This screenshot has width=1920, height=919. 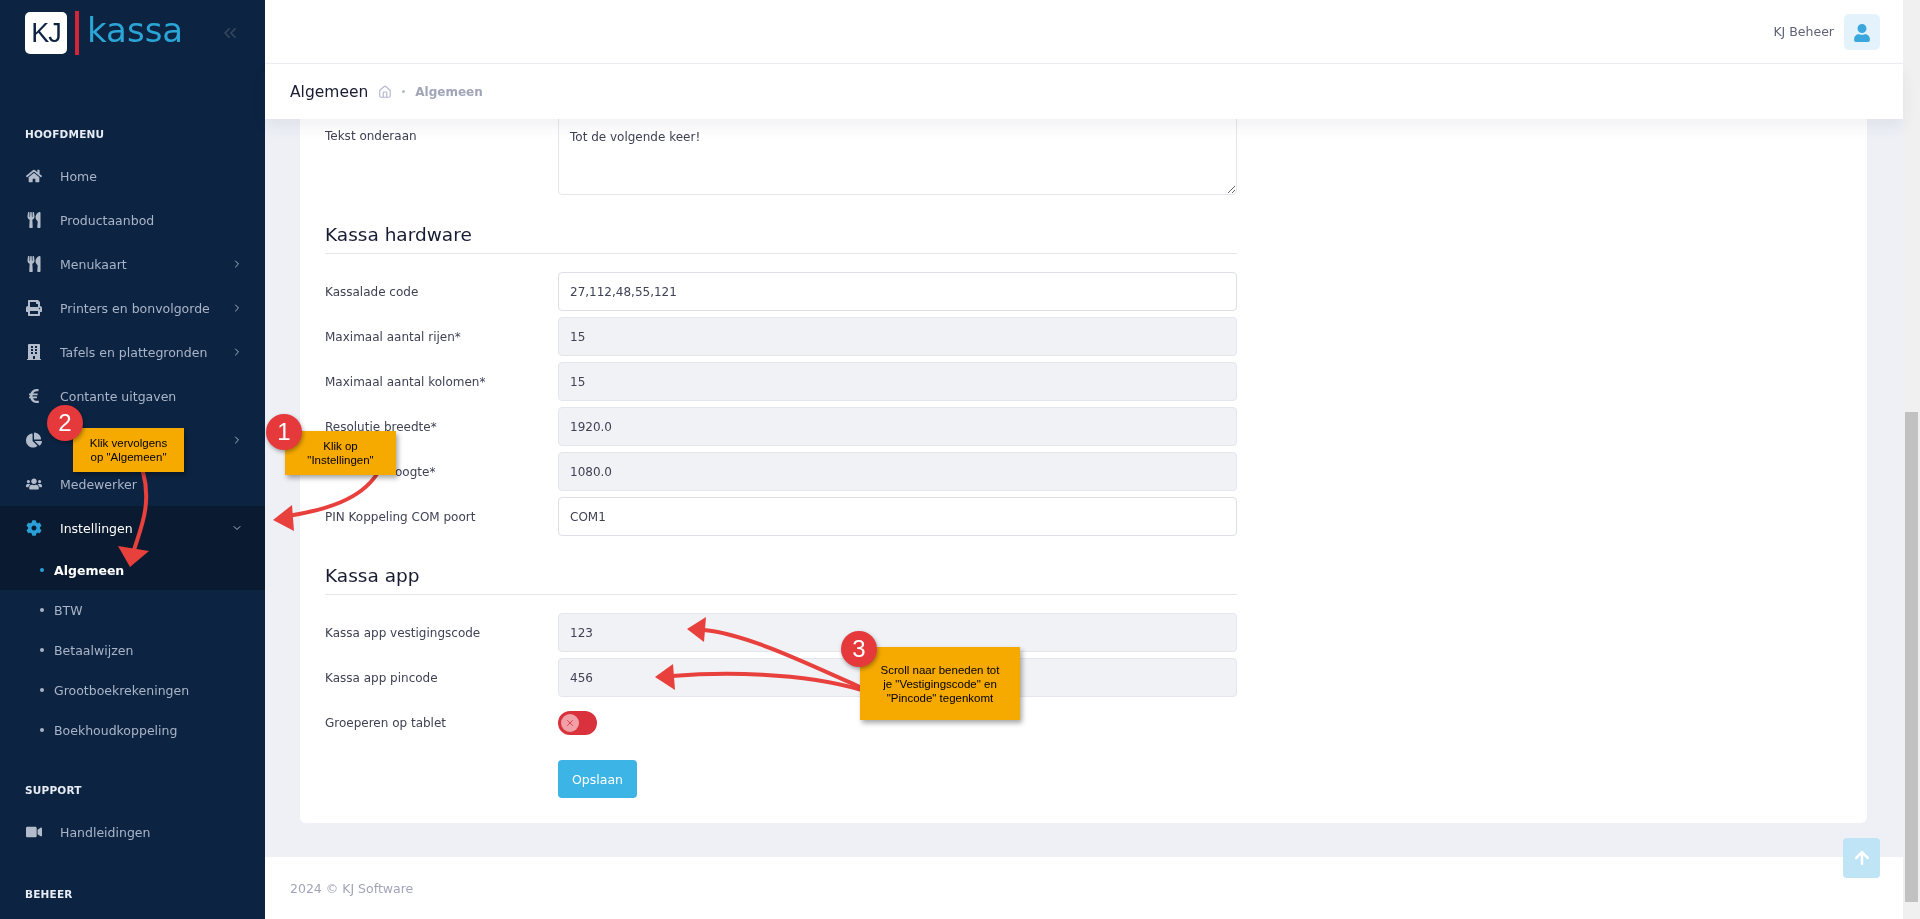 I want to click on field-label: Kassa app pincode, so click(x=382, y=677).